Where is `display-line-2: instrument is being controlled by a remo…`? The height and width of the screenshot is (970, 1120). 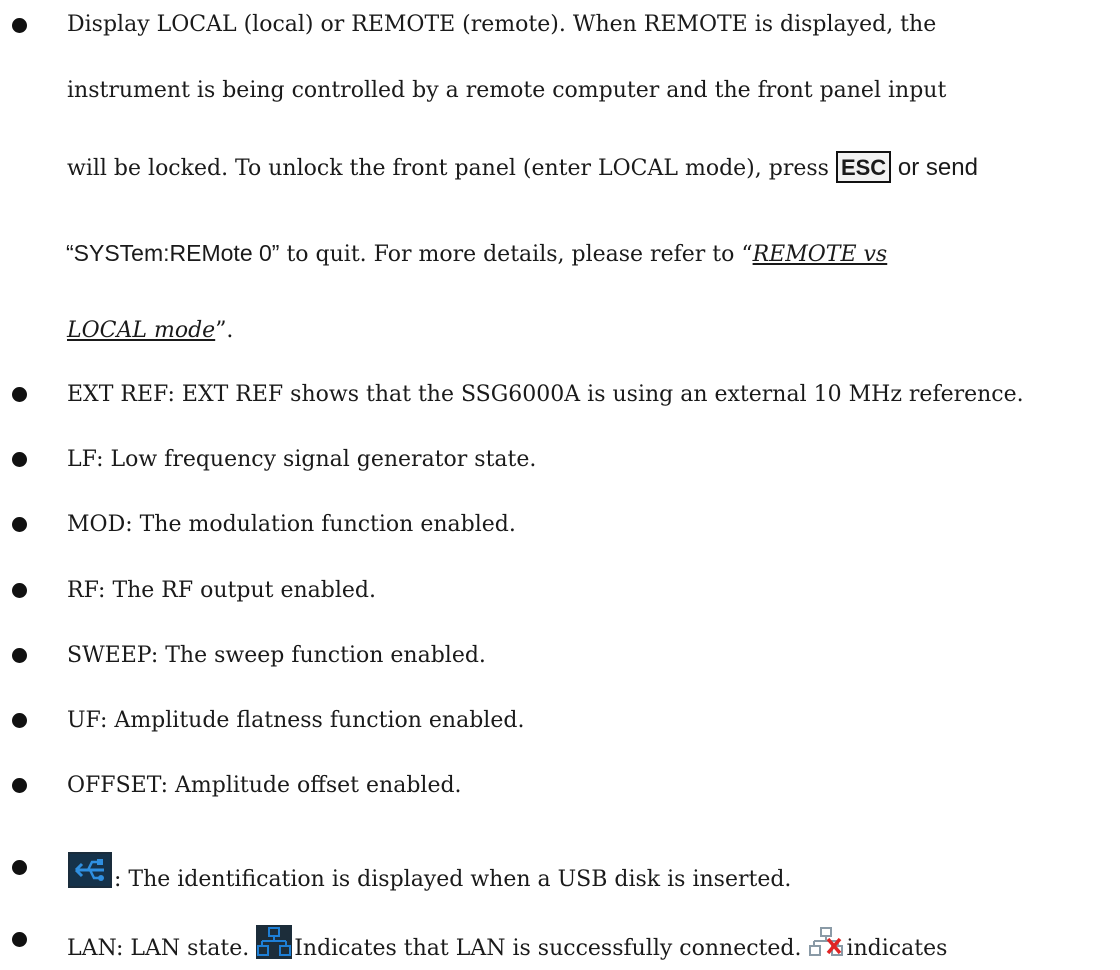
display-line-2: instrument is being controlled by a remo… is located at coordinates (507, 90).